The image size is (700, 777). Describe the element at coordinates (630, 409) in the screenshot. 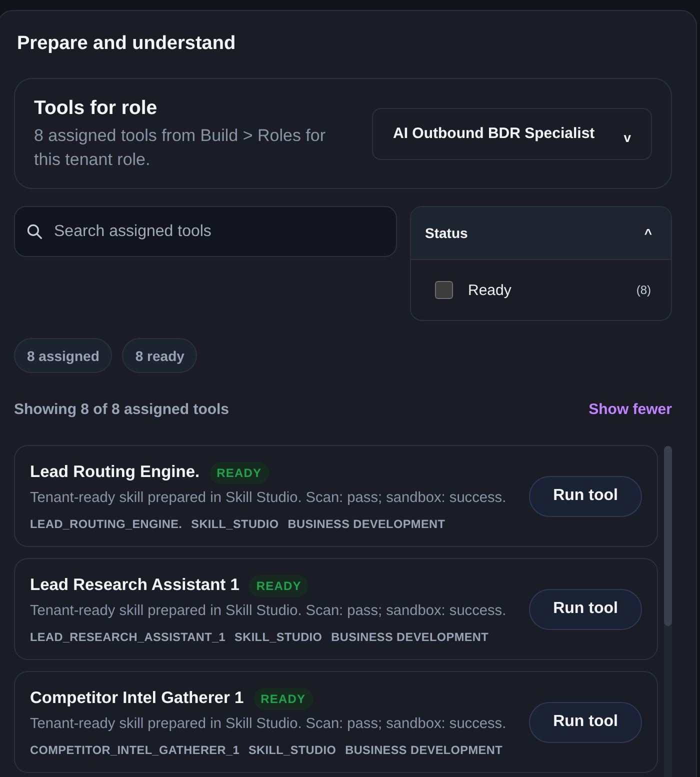

I see `show-fewer-link: Show fewer` at that location.